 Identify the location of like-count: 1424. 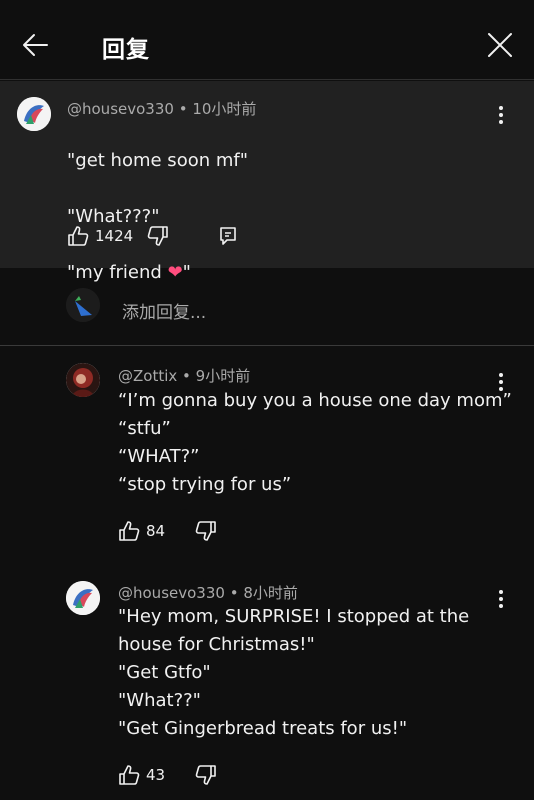
(114, 236).